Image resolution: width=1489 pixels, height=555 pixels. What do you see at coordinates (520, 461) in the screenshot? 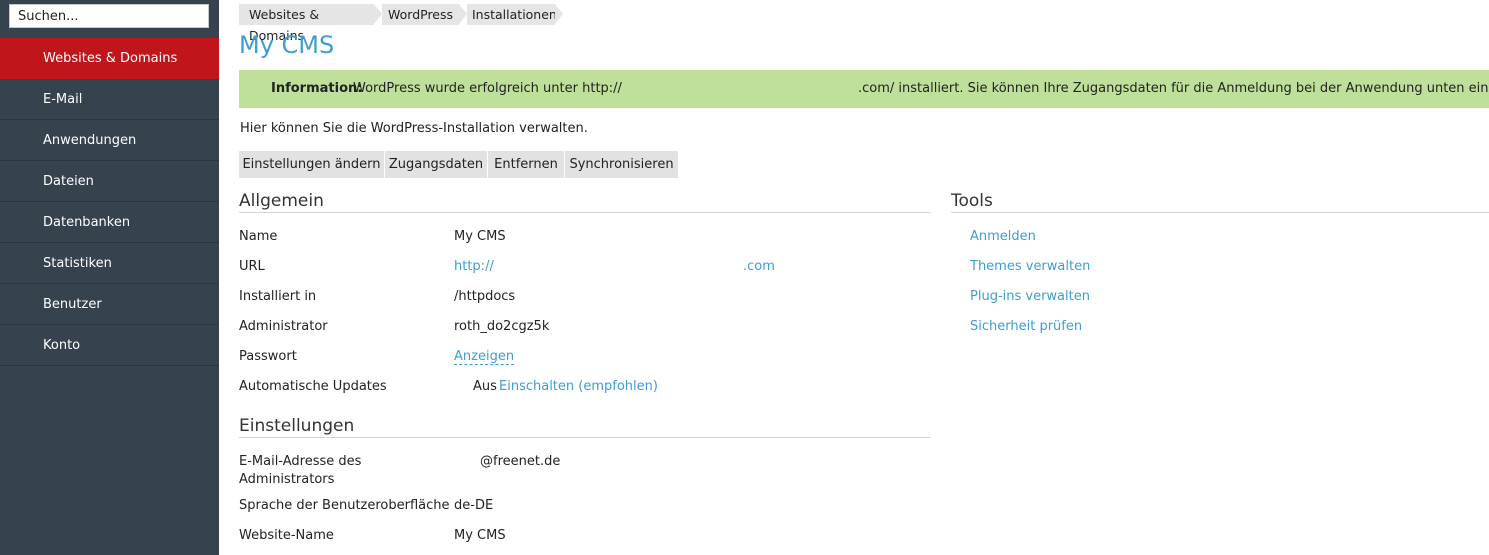
I see `admin-email-value: @freenet.de` at bounding box center [520, 461].